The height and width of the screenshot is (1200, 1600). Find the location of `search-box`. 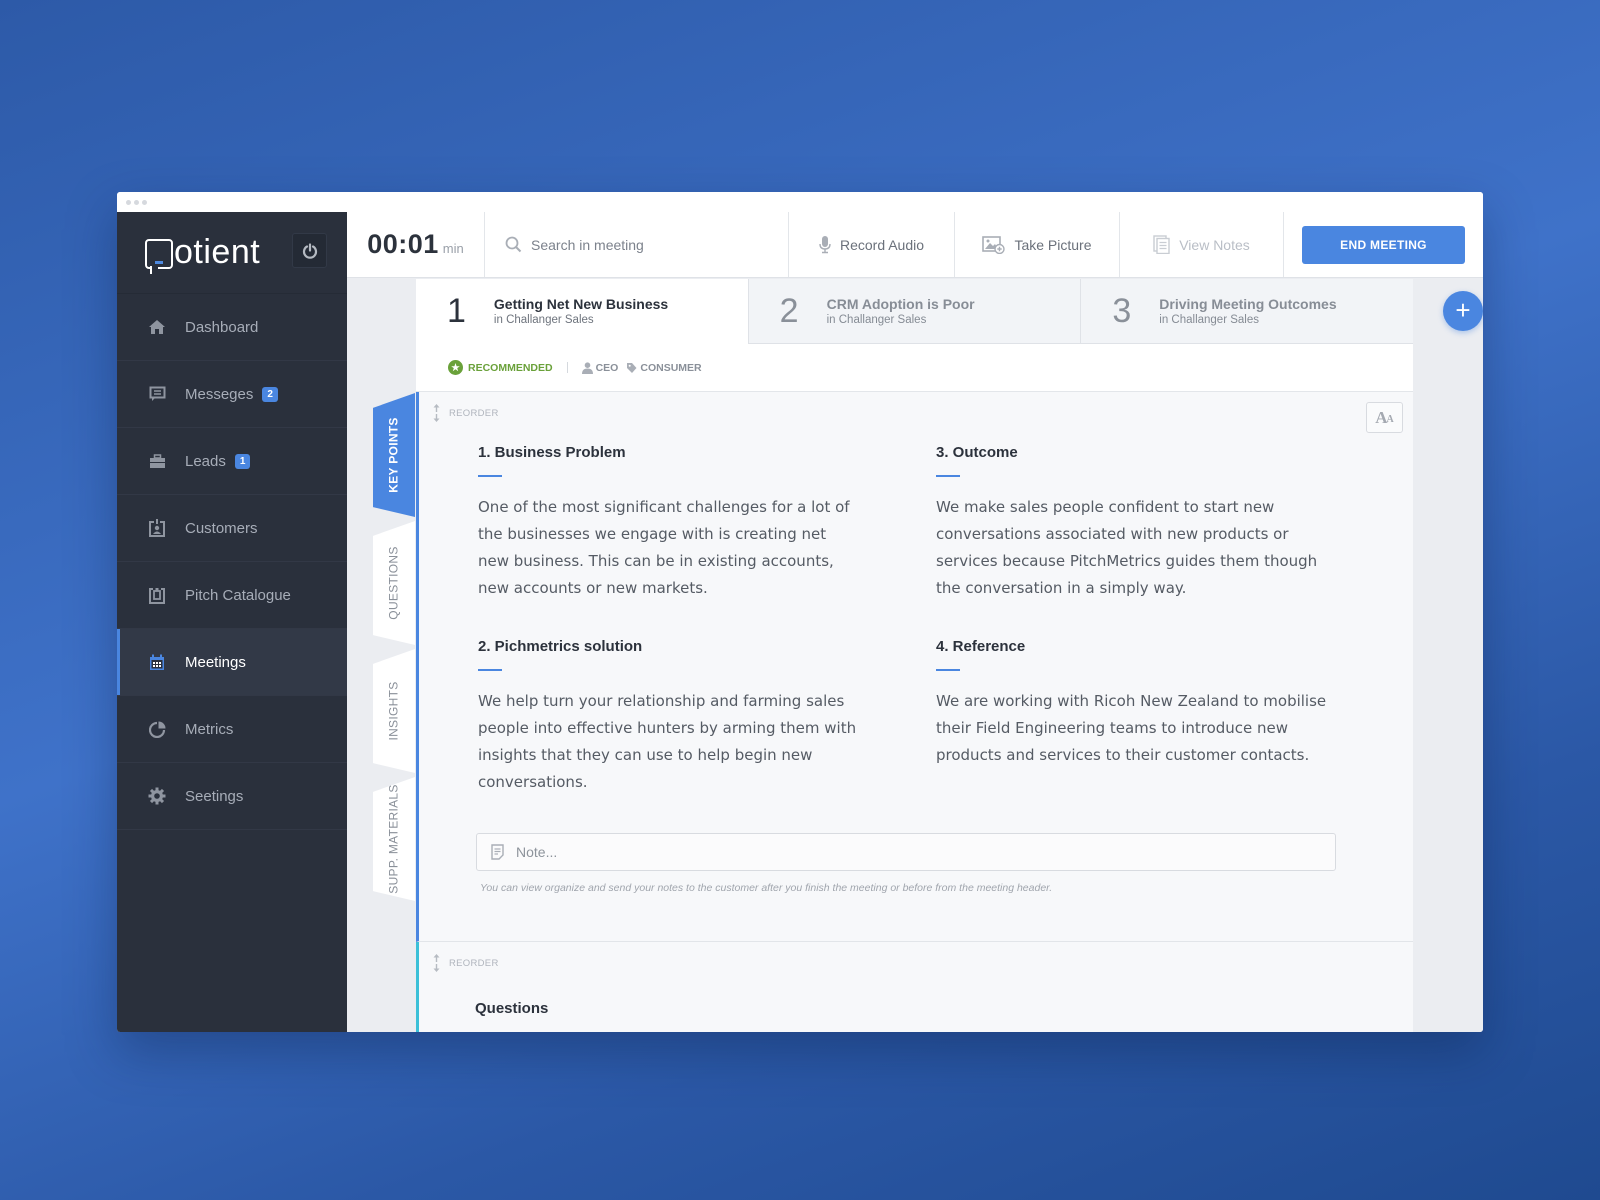

search-box is located at coordinates (637, 244).